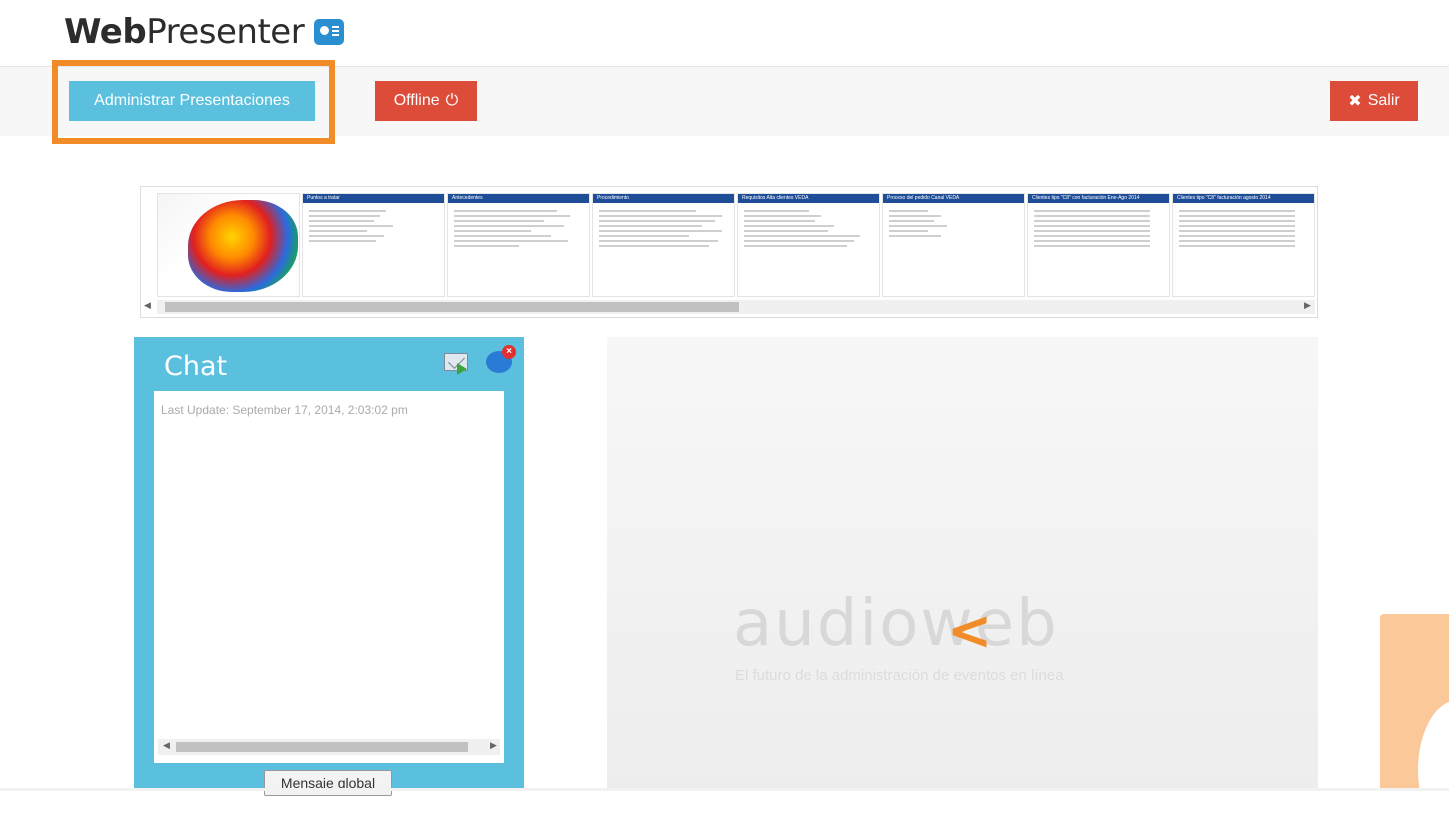 This screenshot has height=840, width=1449. What do you see at coordinates (896, 624) in the screenshot?
I see `audioweb-watermark: audioweb` at bounding box center [896, 624].